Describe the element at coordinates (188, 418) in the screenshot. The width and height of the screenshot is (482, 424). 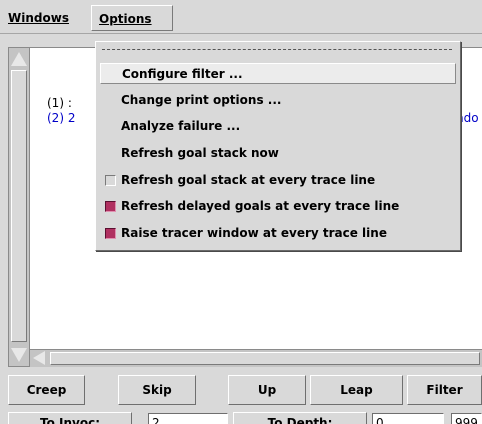
I see `invoc-input: 2` at that location.